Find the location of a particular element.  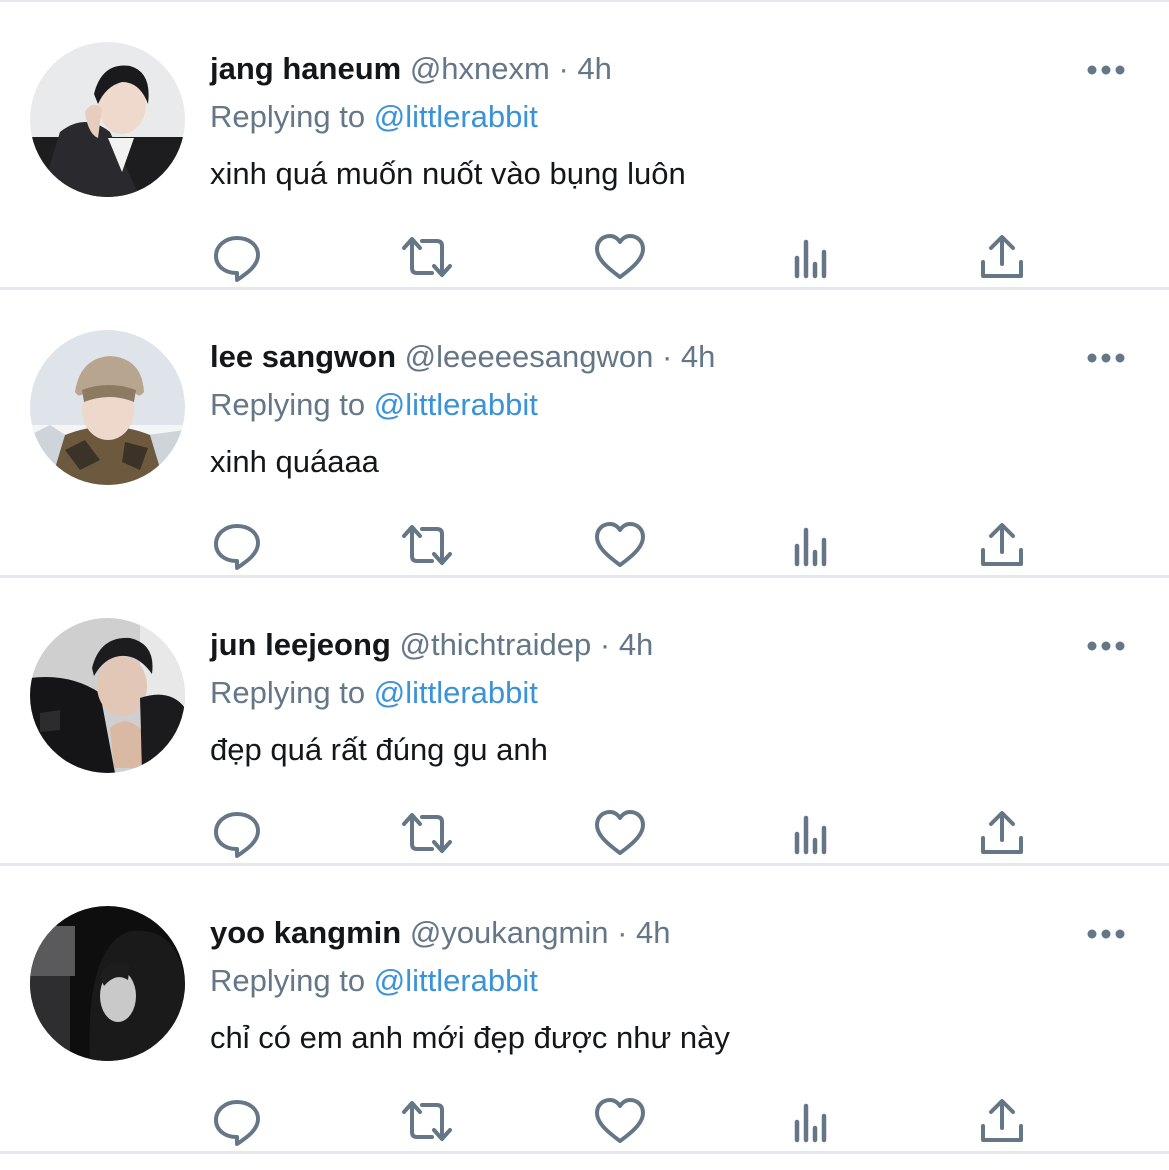

tweet-header: lee sangwon @leeeeesangwon · 4h is located at coordinates (462, 357).